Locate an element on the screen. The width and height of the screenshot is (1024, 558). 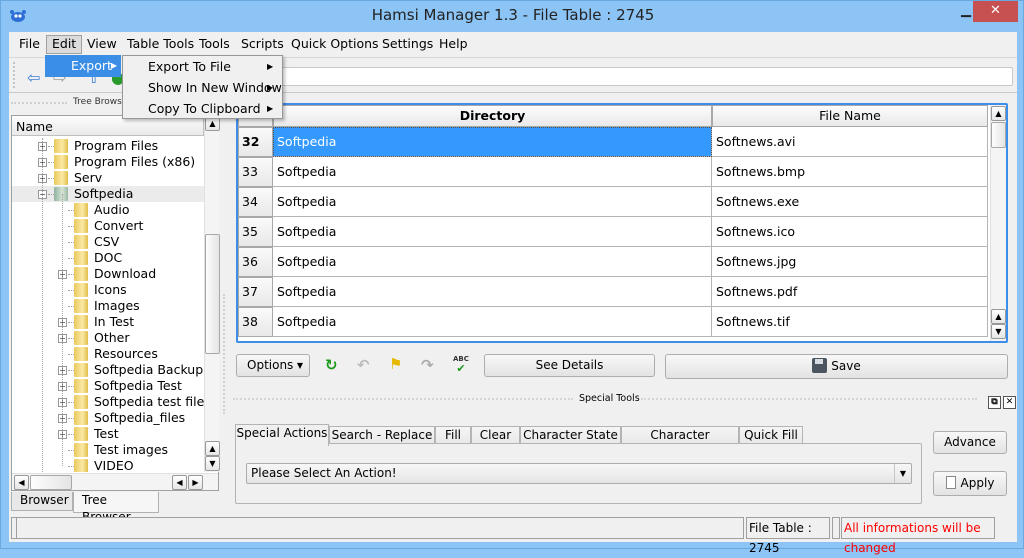
menu-view: View is located at coordinates (102, 44).